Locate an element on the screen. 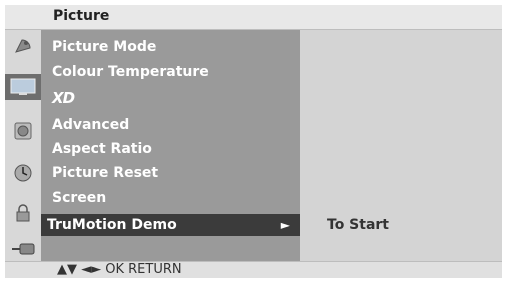 The image size is (509, 282). lock-icon is located at coordinates (23, 213).